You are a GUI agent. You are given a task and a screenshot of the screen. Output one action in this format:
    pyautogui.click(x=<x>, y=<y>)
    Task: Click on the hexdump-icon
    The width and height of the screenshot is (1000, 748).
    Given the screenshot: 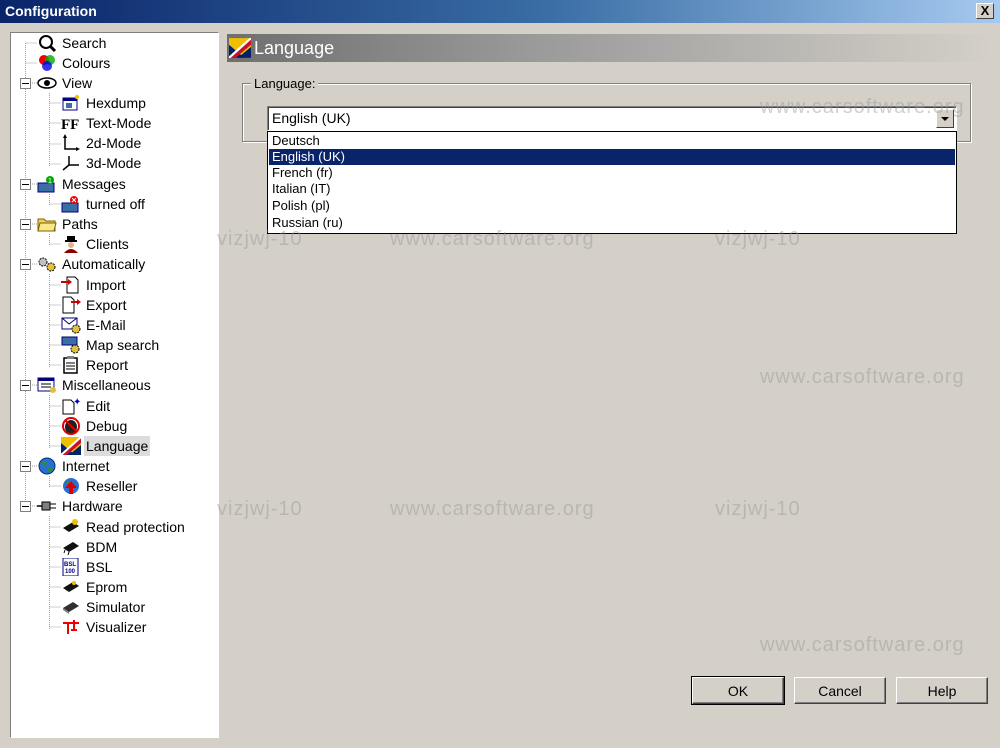 What is the action you would take?
    pyautogui.click(x=70, y=103)
    